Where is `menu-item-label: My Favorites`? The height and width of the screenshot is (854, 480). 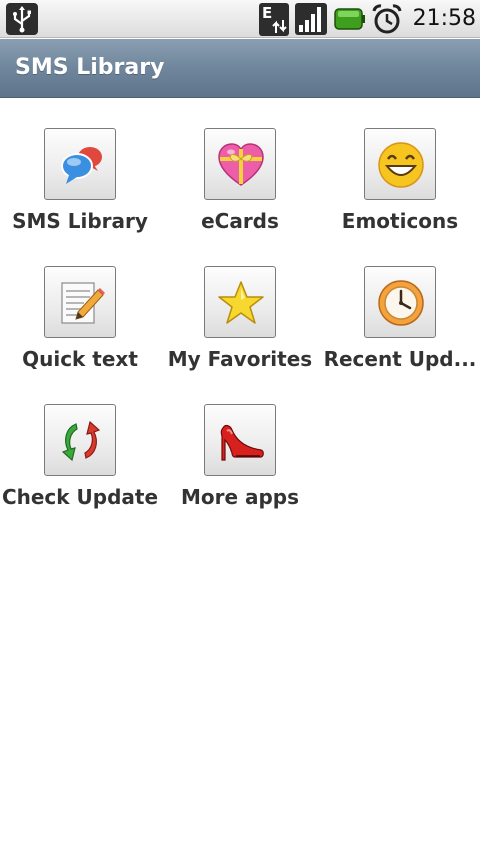 menu-item-label: My Favorites is located at coordinates (240, 359).